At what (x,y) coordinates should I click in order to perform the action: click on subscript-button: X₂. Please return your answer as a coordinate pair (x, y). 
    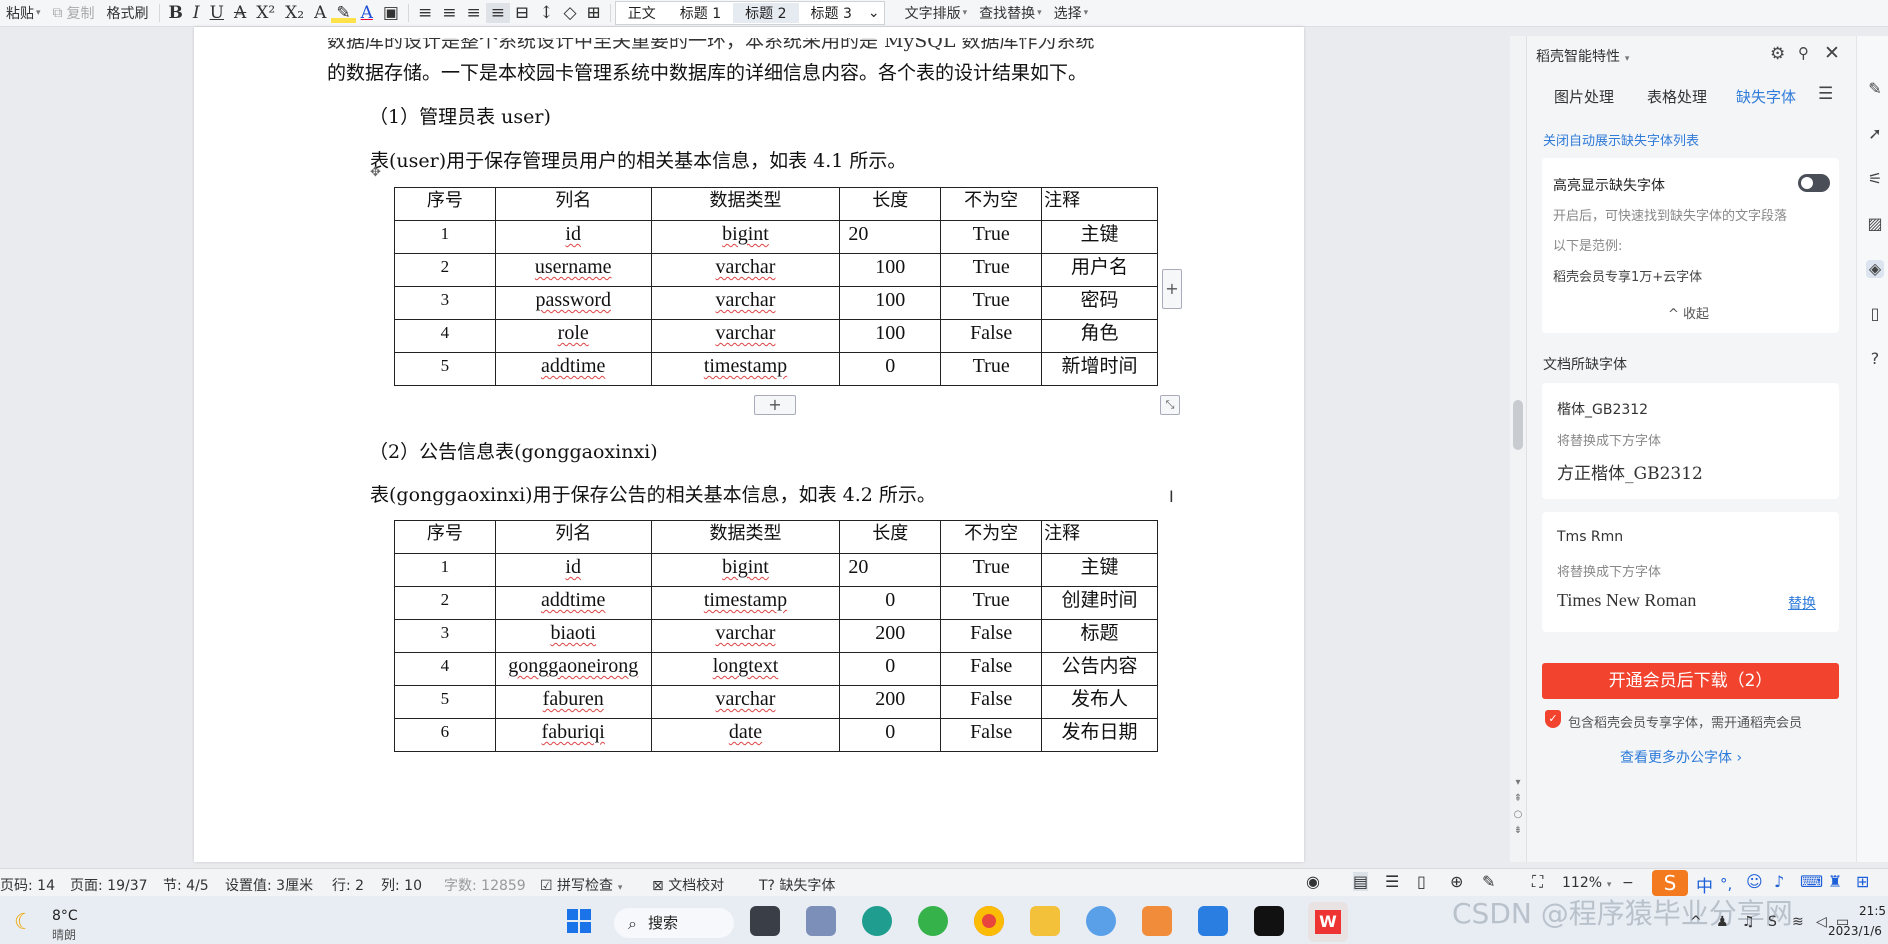
    Looking at the image, I should click on (294, 13).